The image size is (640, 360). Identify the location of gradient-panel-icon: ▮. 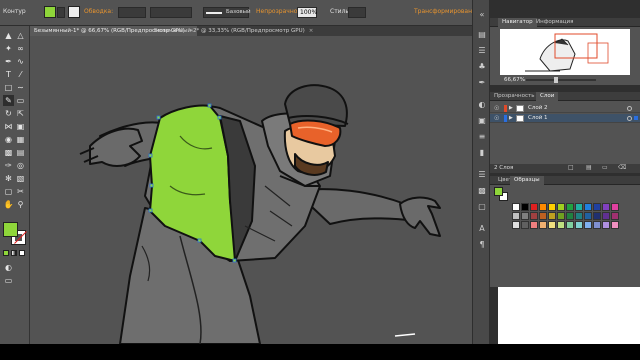
(482, 152).